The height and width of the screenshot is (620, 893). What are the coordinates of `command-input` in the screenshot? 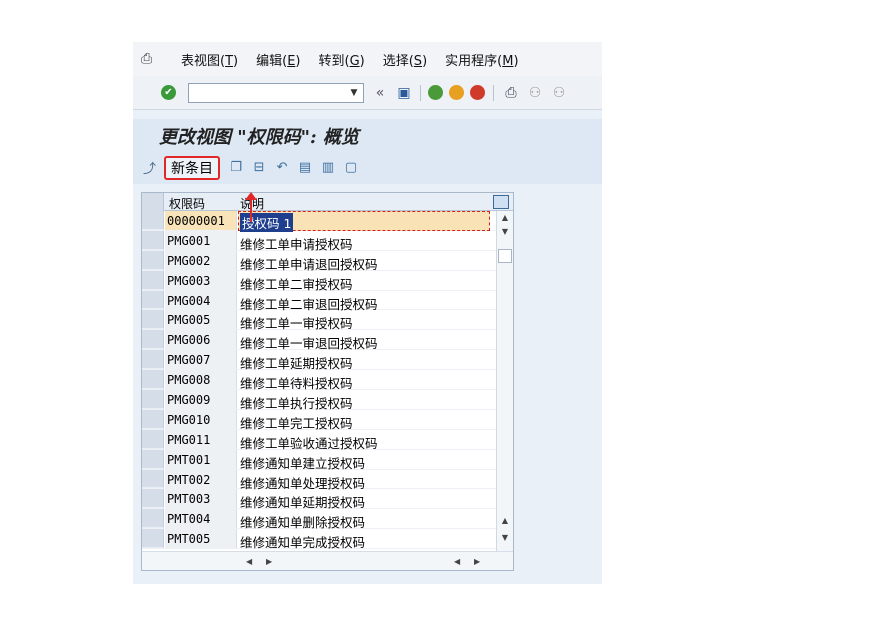 It's located at (264, 92).